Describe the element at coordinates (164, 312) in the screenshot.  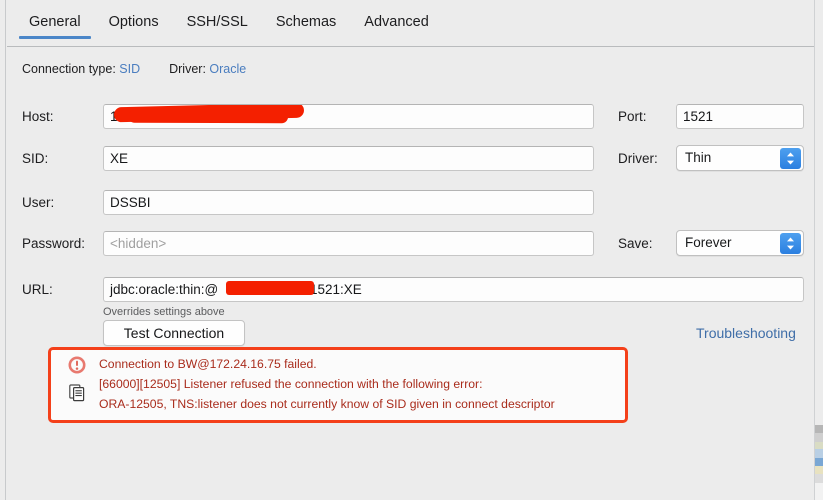
I see `url-hint: Overrides settings above` at that location.